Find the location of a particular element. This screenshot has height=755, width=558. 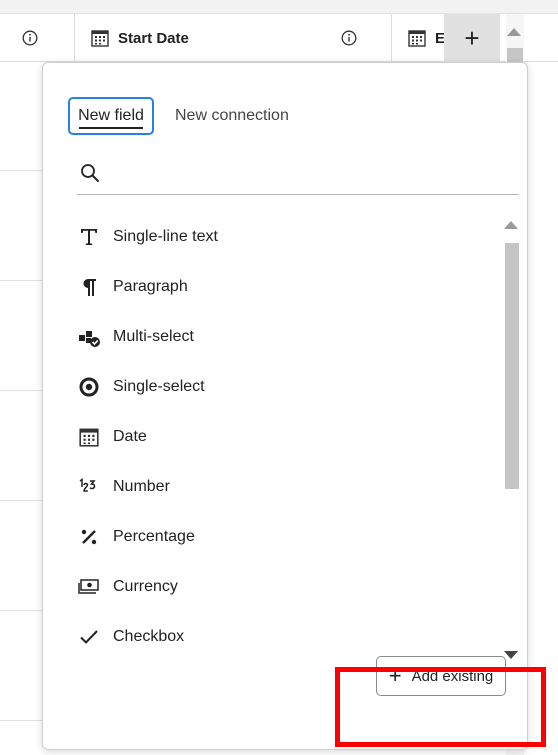

radio-target-icon is located at coordinates (89, 387).